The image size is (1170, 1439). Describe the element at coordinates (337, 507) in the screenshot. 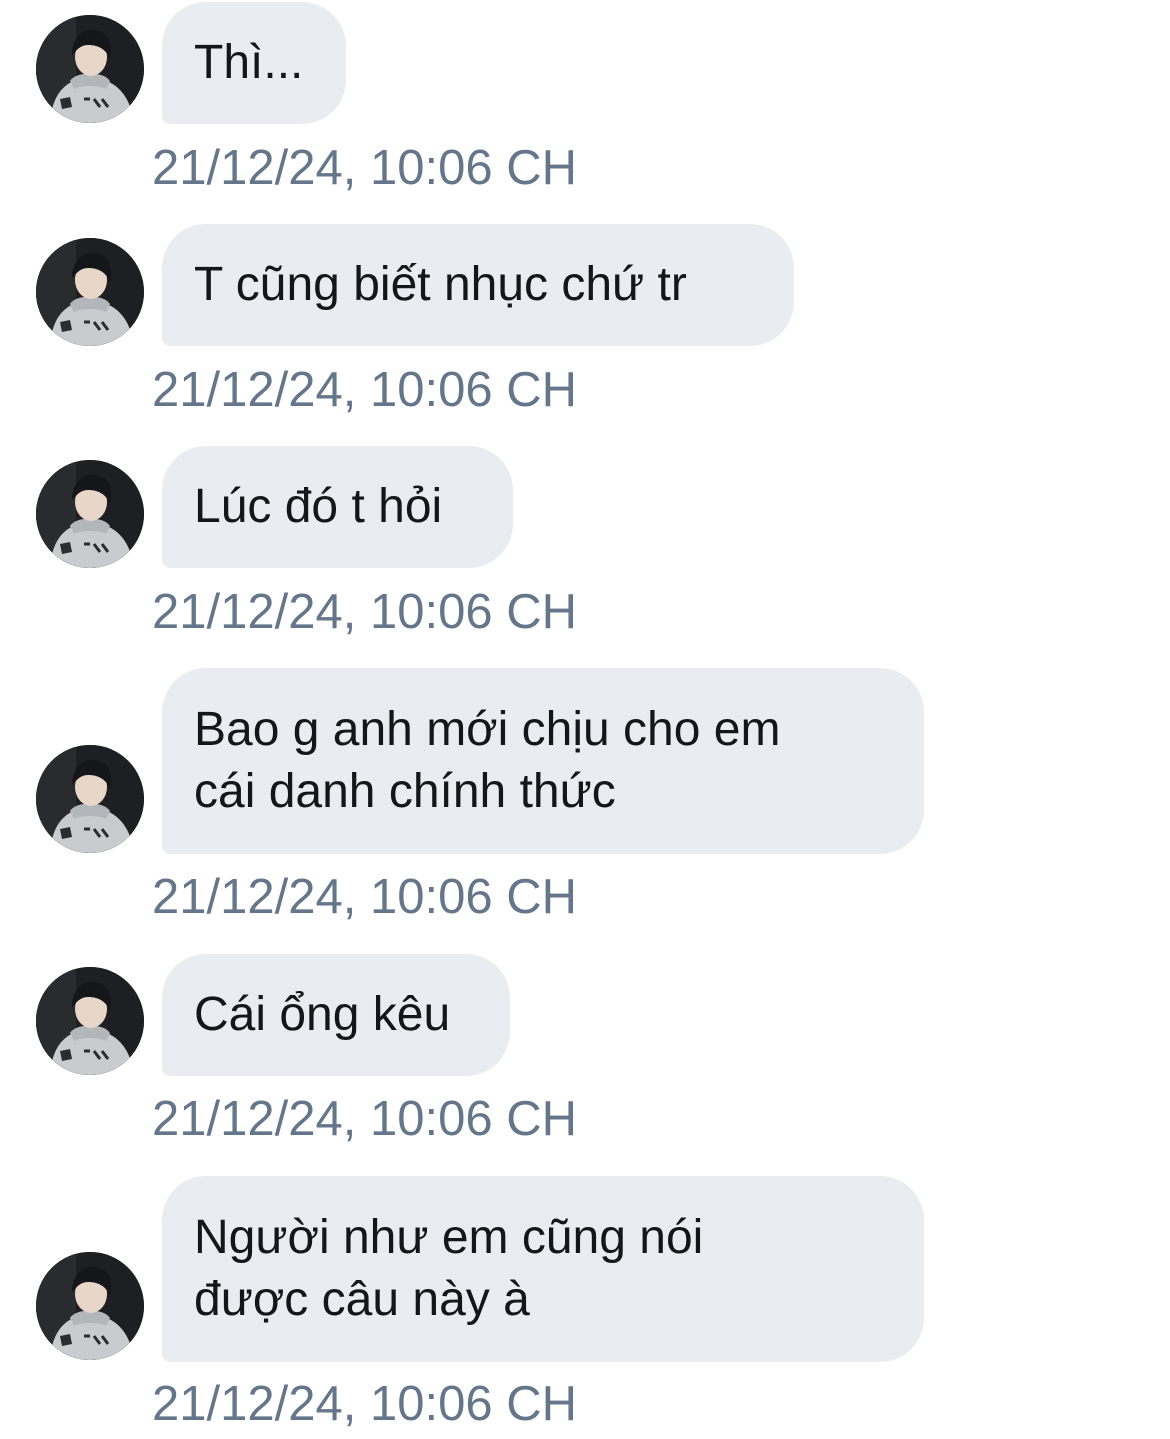

I see `message-bubble: Lúc đó t hỏi` at that location.